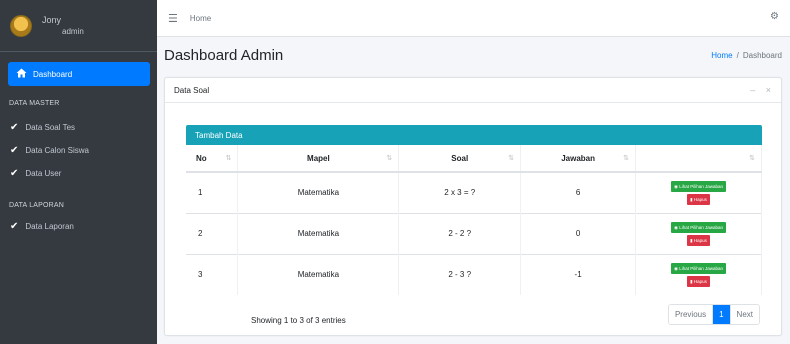 The image size is (790, 344). Describe the element at coordinates (698, 159) in the screenshot. I see `column-header-aksi: ⇅` at that location.